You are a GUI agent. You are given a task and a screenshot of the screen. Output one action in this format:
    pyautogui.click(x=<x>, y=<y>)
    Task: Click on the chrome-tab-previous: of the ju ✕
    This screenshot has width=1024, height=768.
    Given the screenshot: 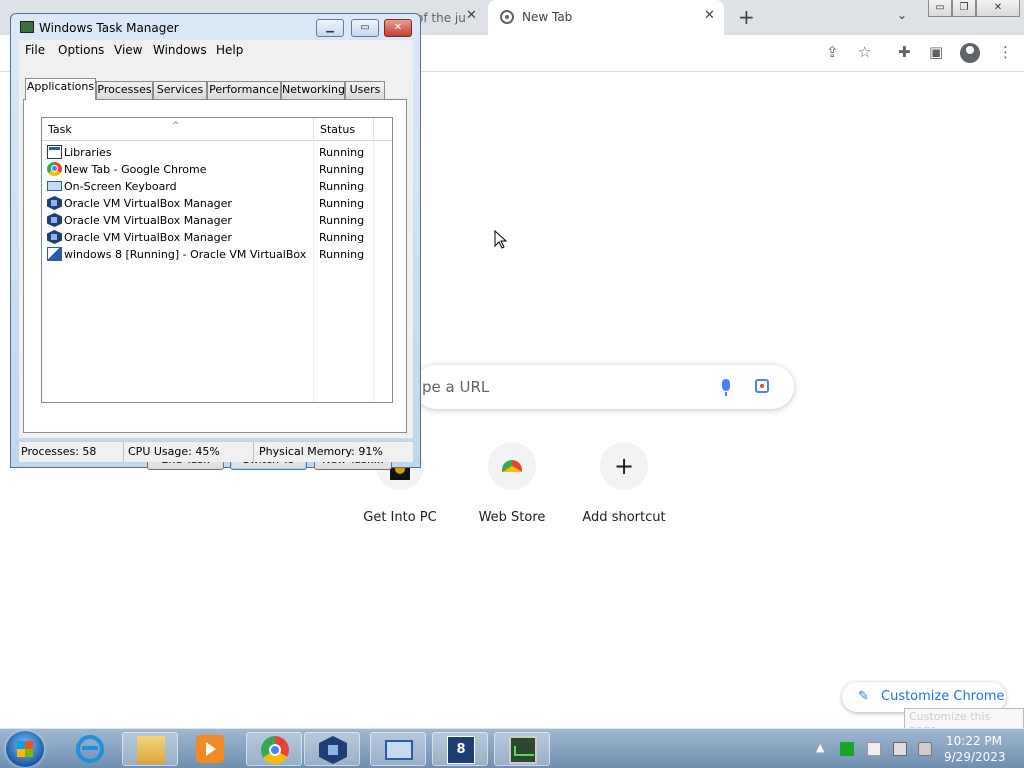 What is the action you would take?
    pyautogui.click(x=450, y=17)
    